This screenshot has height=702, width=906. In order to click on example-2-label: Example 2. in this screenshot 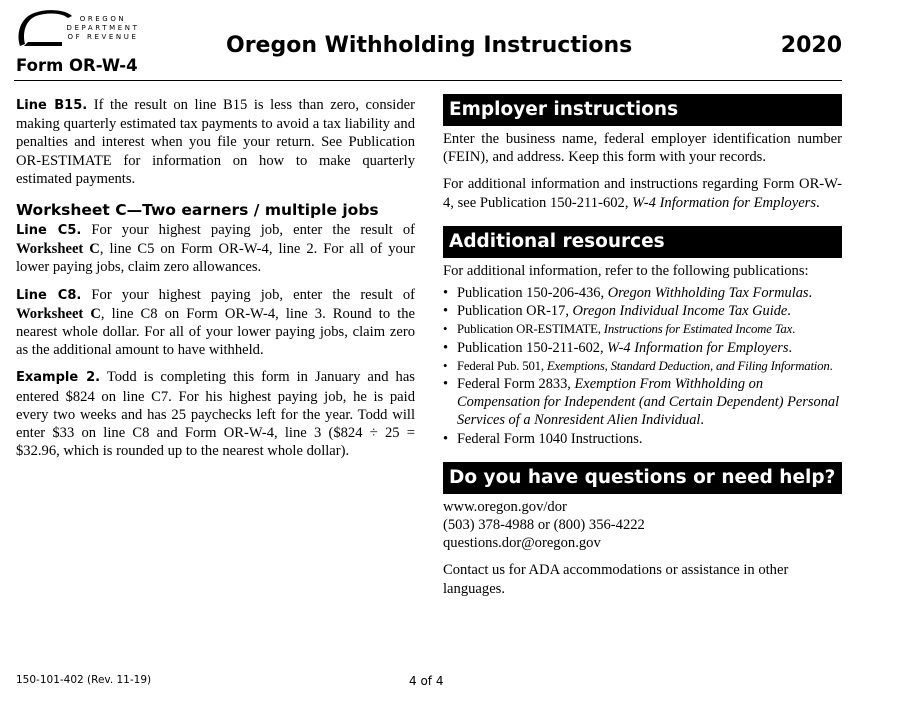, I will do `click(58, 378)`.